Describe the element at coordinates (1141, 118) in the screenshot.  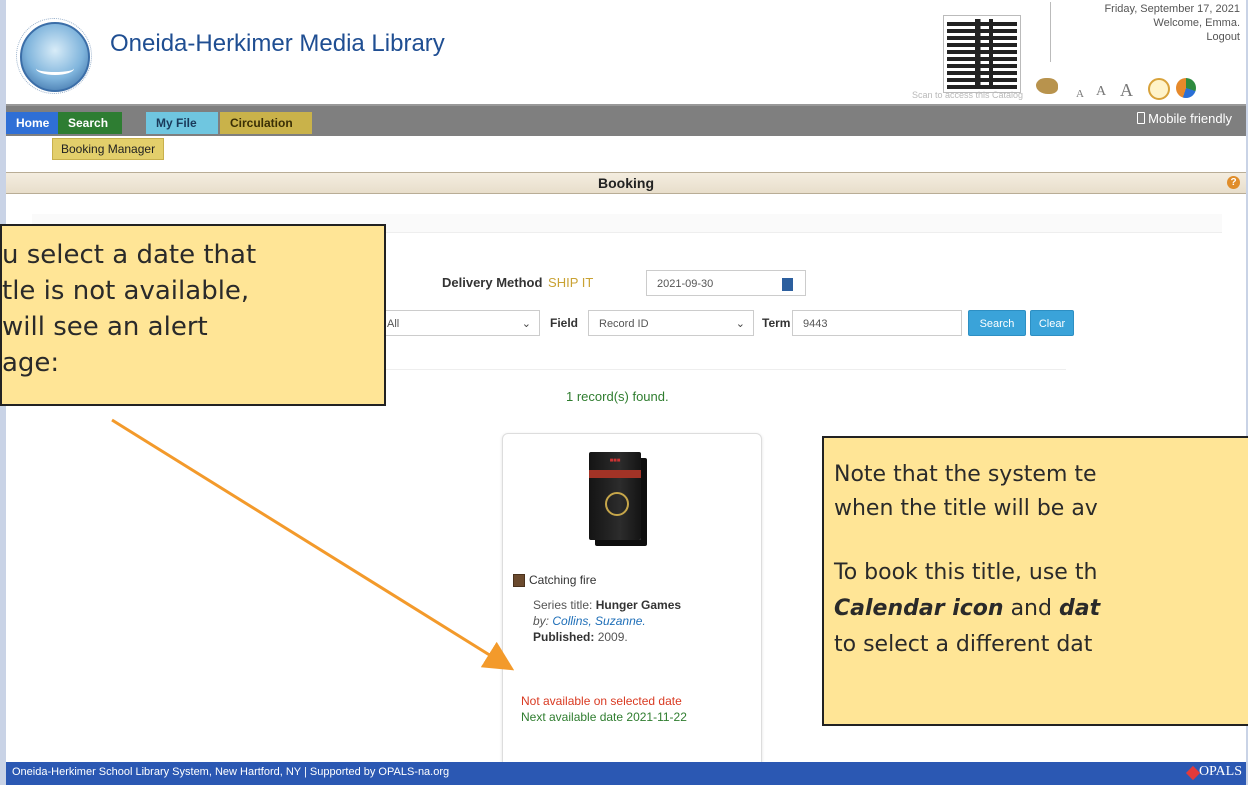
I see `phone-icon` at that location.